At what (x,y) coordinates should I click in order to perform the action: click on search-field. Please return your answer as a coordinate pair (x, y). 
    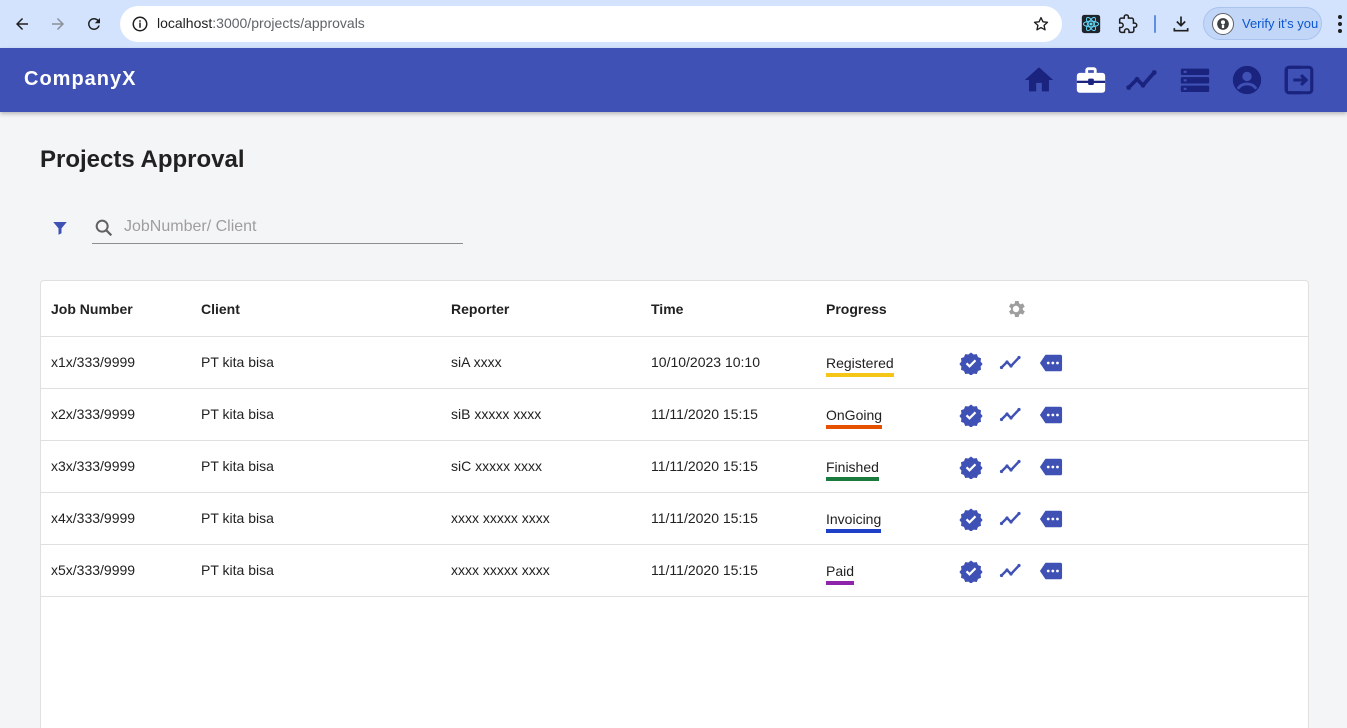
    Looking at the image, I should click on (277, 228).